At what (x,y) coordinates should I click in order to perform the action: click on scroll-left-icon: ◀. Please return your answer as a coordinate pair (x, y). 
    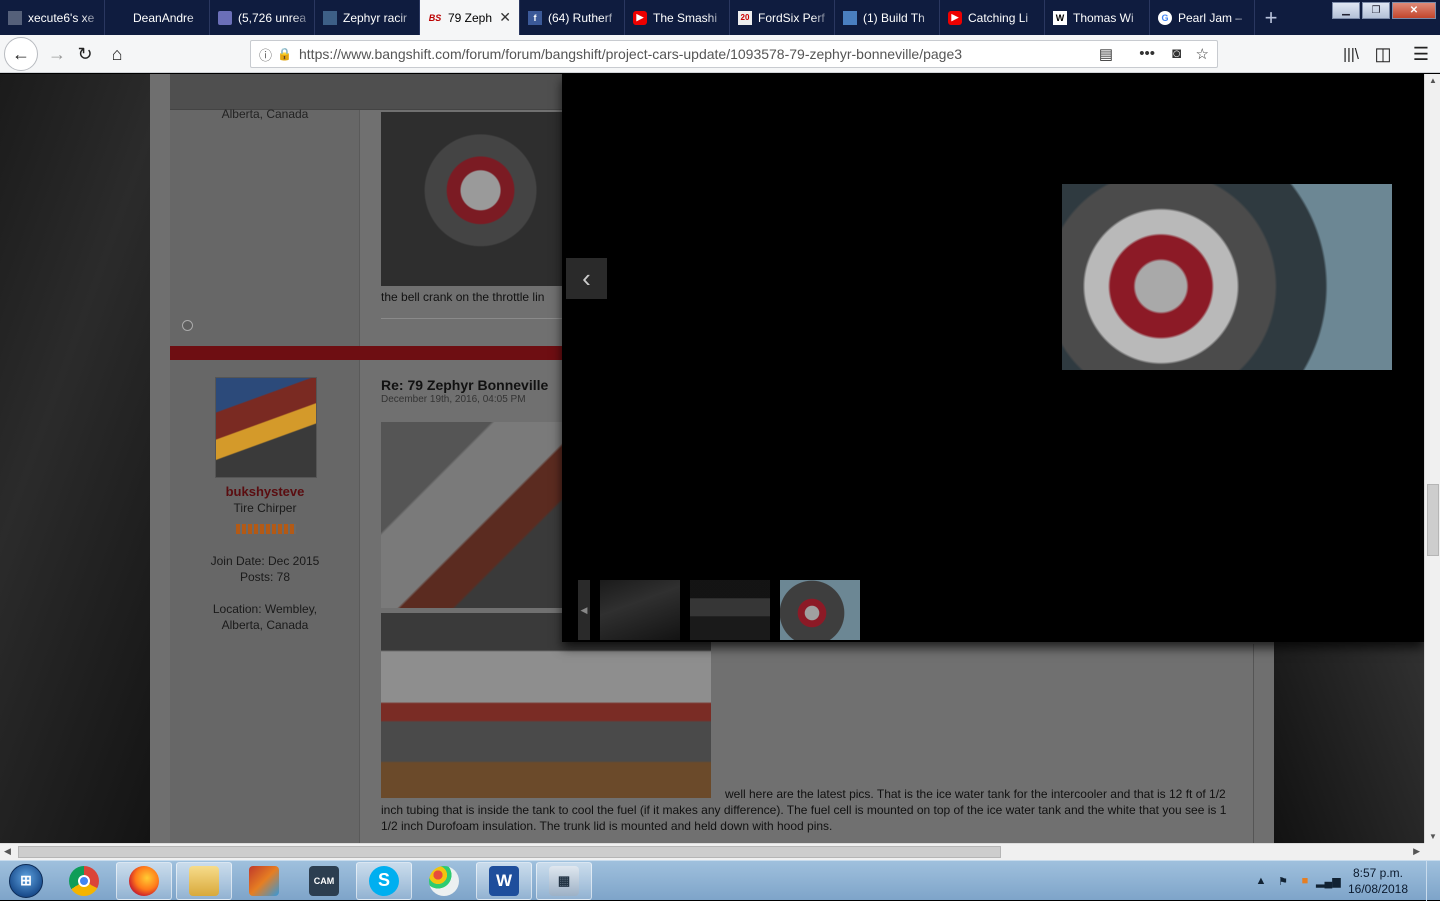
    Looking at the image, I should click on (7, 851).